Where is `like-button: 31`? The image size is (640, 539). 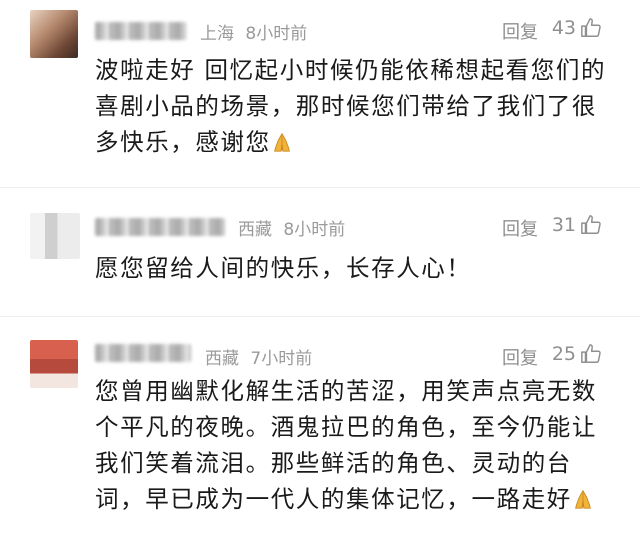
like-button: 31 is located at coordinates (577, 225).